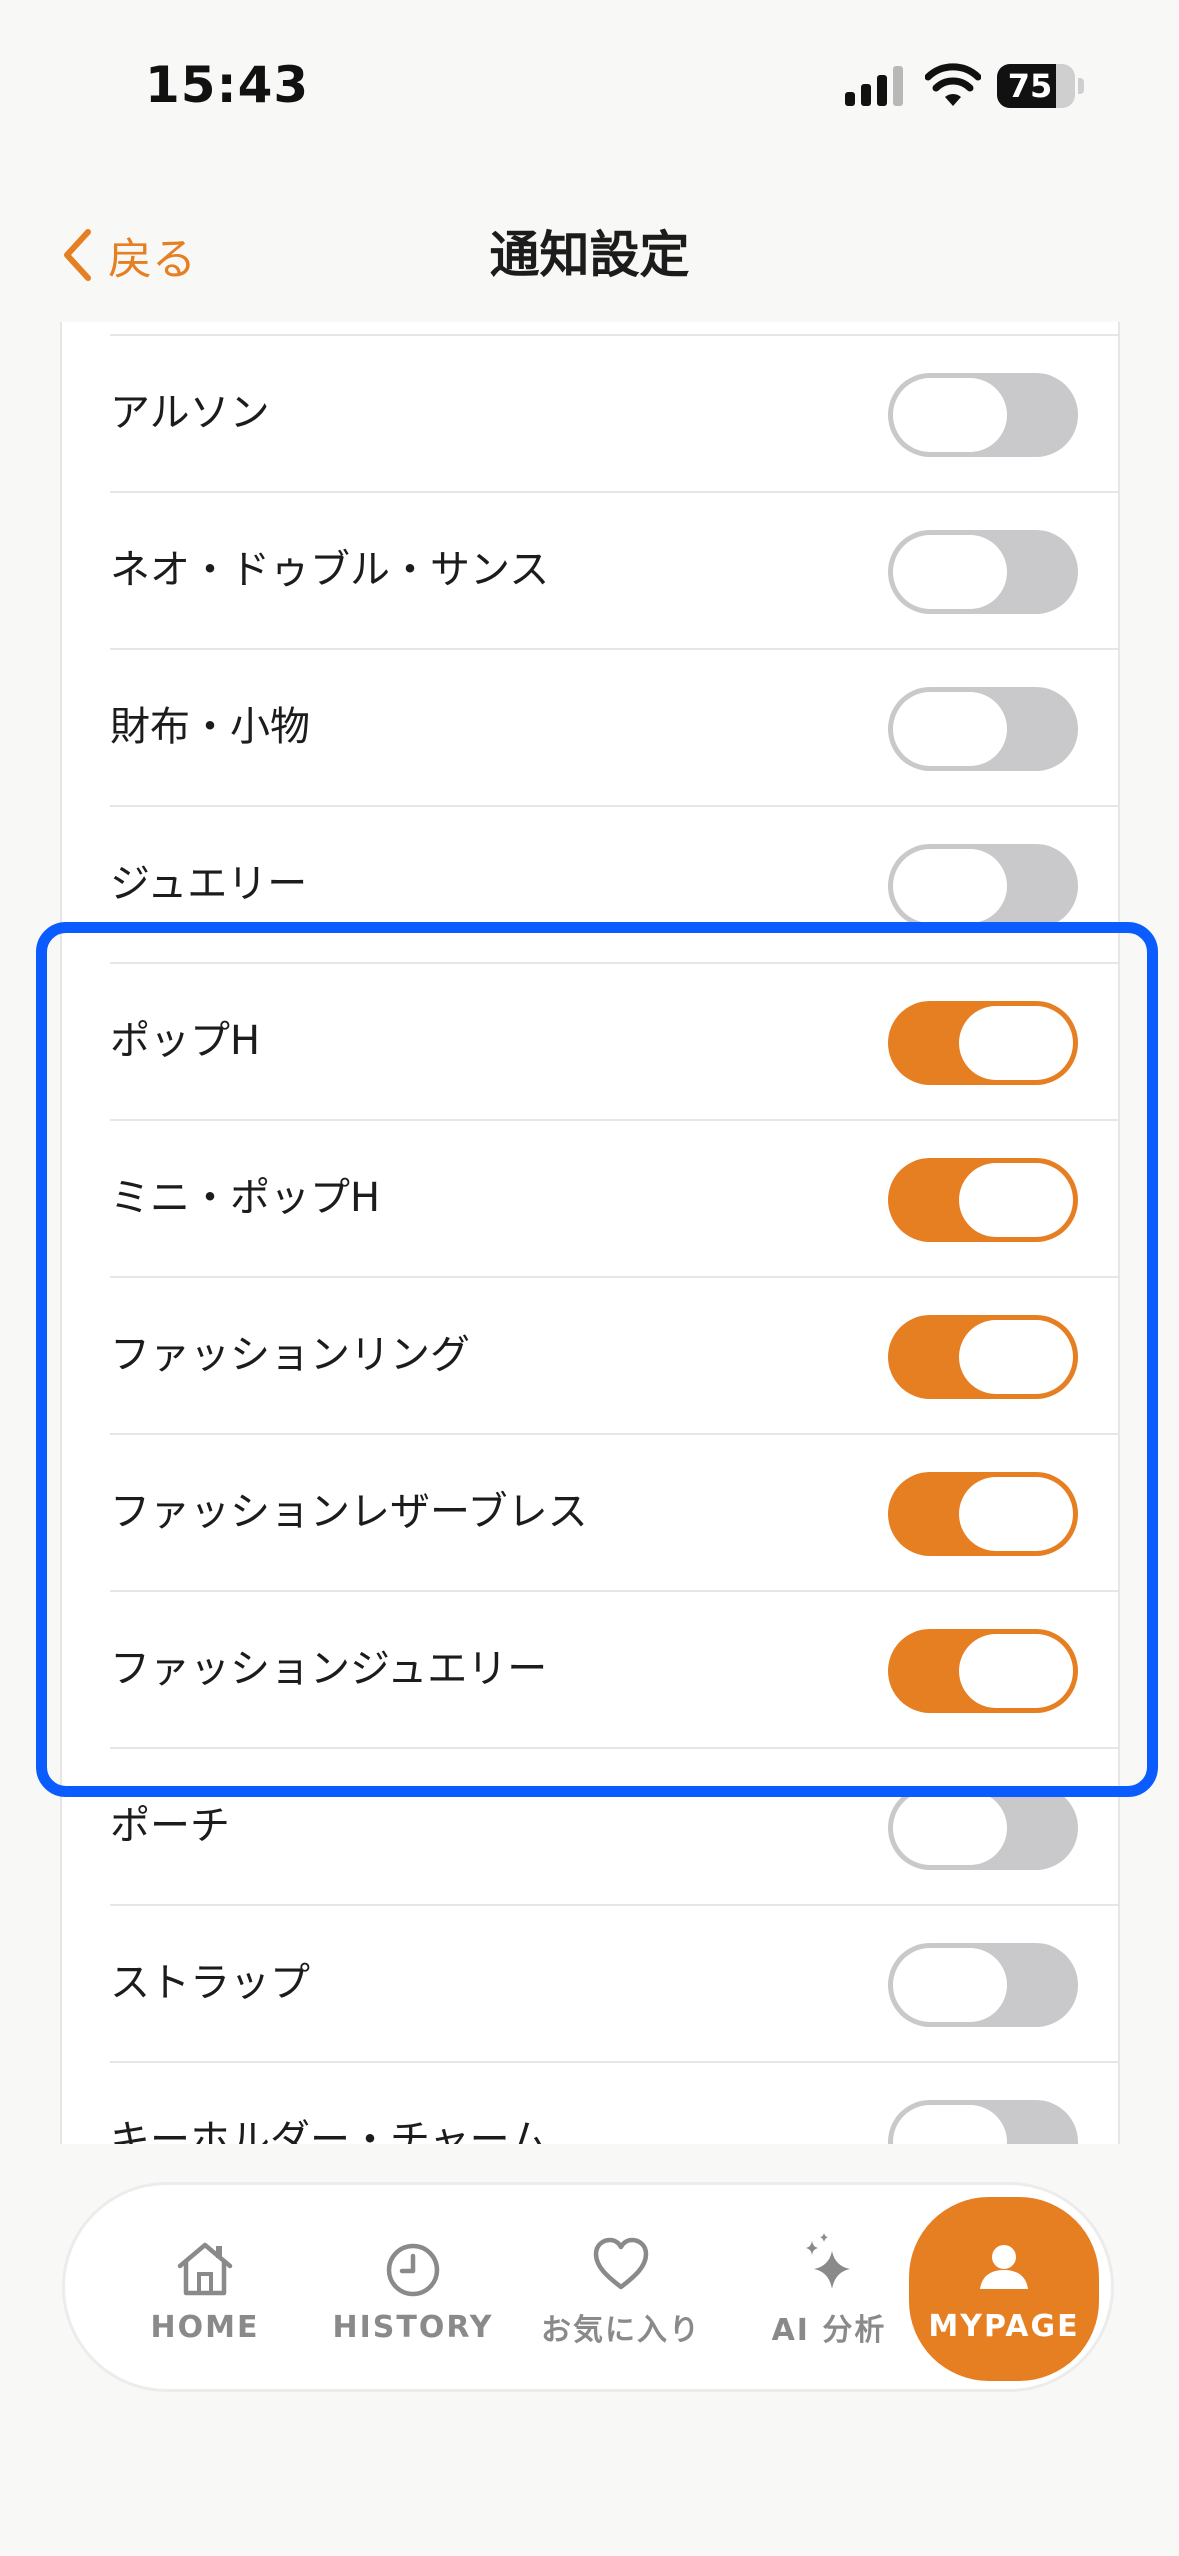 The height and width of the screenshot is (2556, 1179). What do you see at coordinates (614, 571) in the screenshot?
I see `setting-row: ネオ・ドゥブル・サンス` at bounding box center [614, 571].